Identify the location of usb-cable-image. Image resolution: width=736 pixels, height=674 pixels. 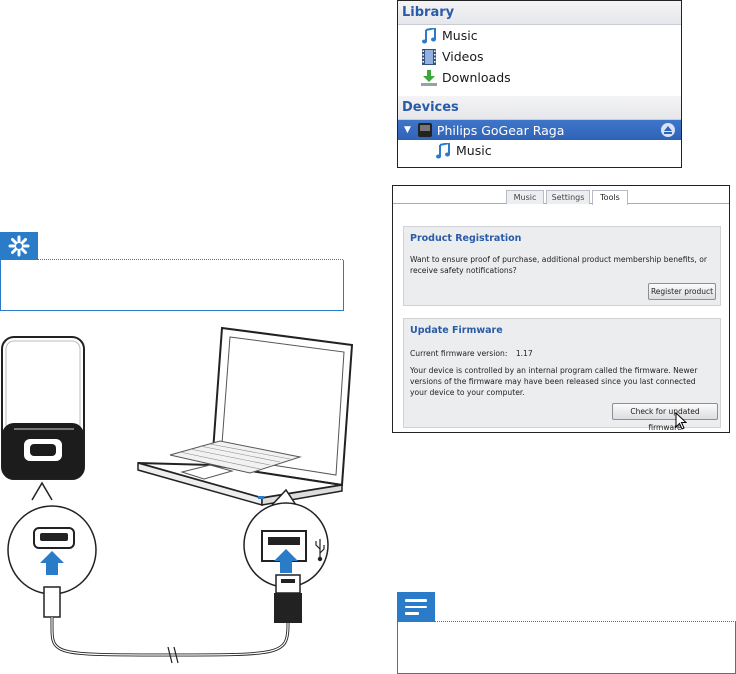
(172, 619).